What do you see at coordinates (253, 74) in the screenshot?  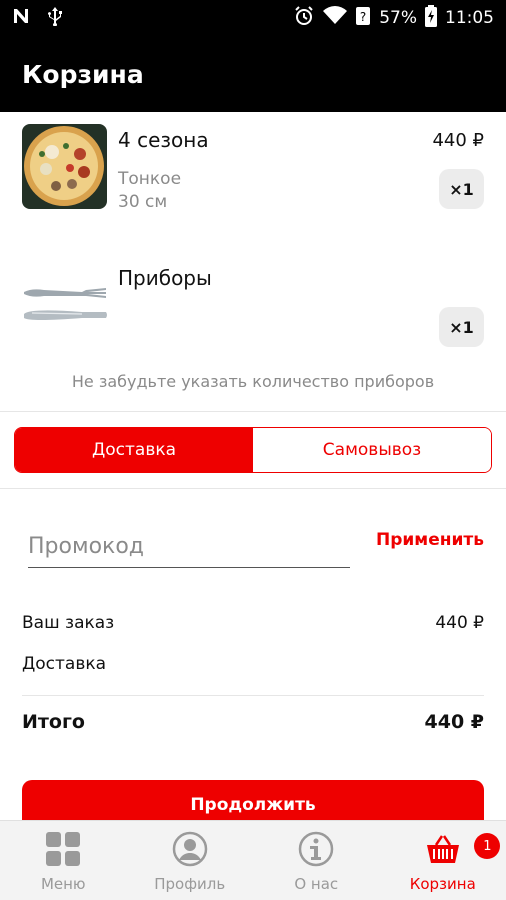 I see `app-bar: Корзина` at bounding box center [253, 74].